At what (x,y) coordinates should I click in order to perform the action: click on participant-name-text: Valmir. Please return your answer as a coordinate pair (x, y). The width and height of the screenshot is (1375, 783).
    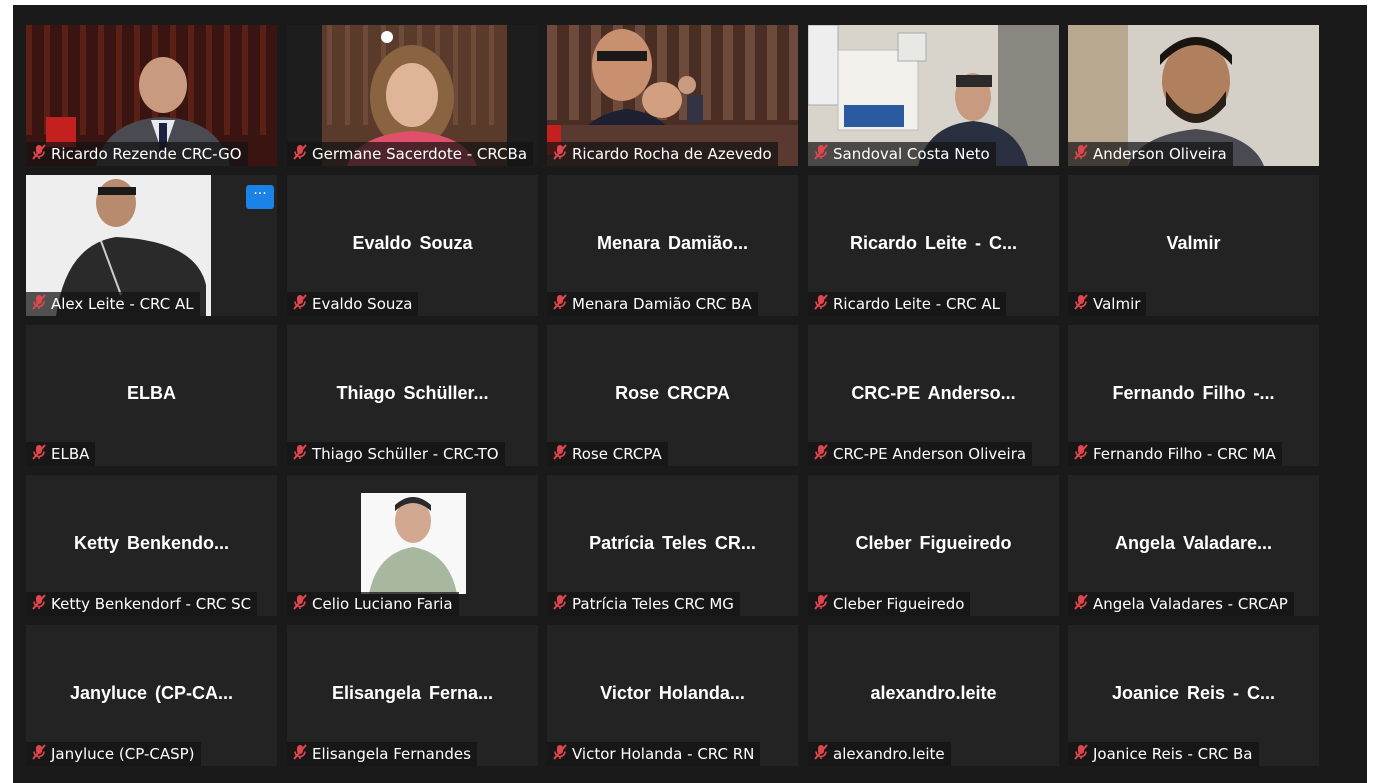
    Looking at the image, I should click on (1117, 304).